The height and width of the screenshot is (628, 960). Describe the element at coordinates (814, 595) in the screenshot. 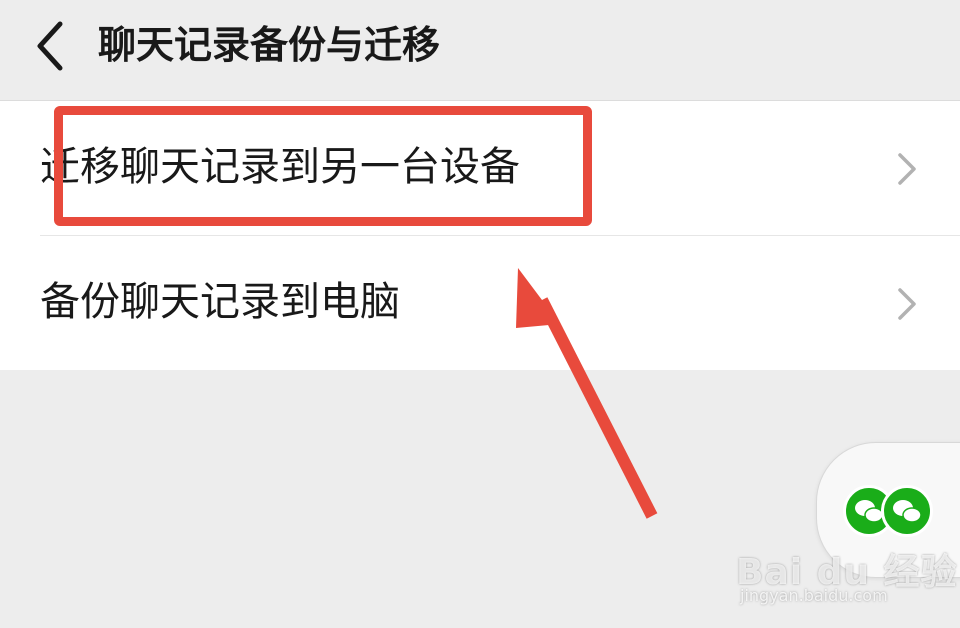

I see `watermark-url: jingyan.baidu.com` at that location.